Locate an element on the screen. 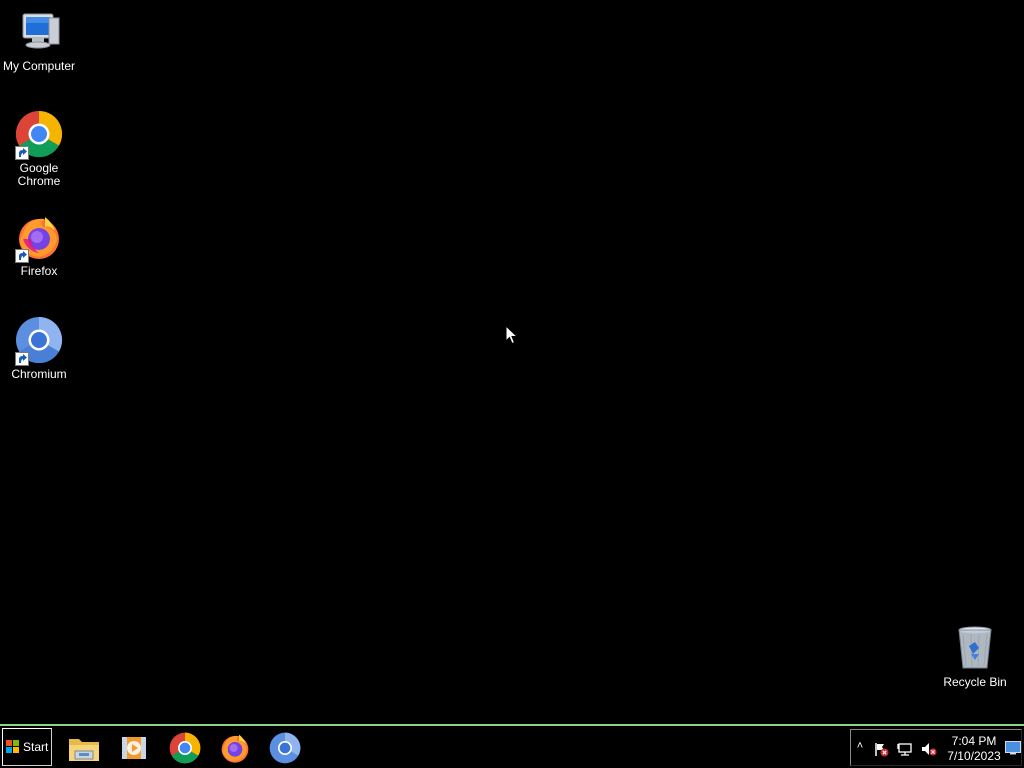  show-desktop-icon is located at coordinates (1013, 748).